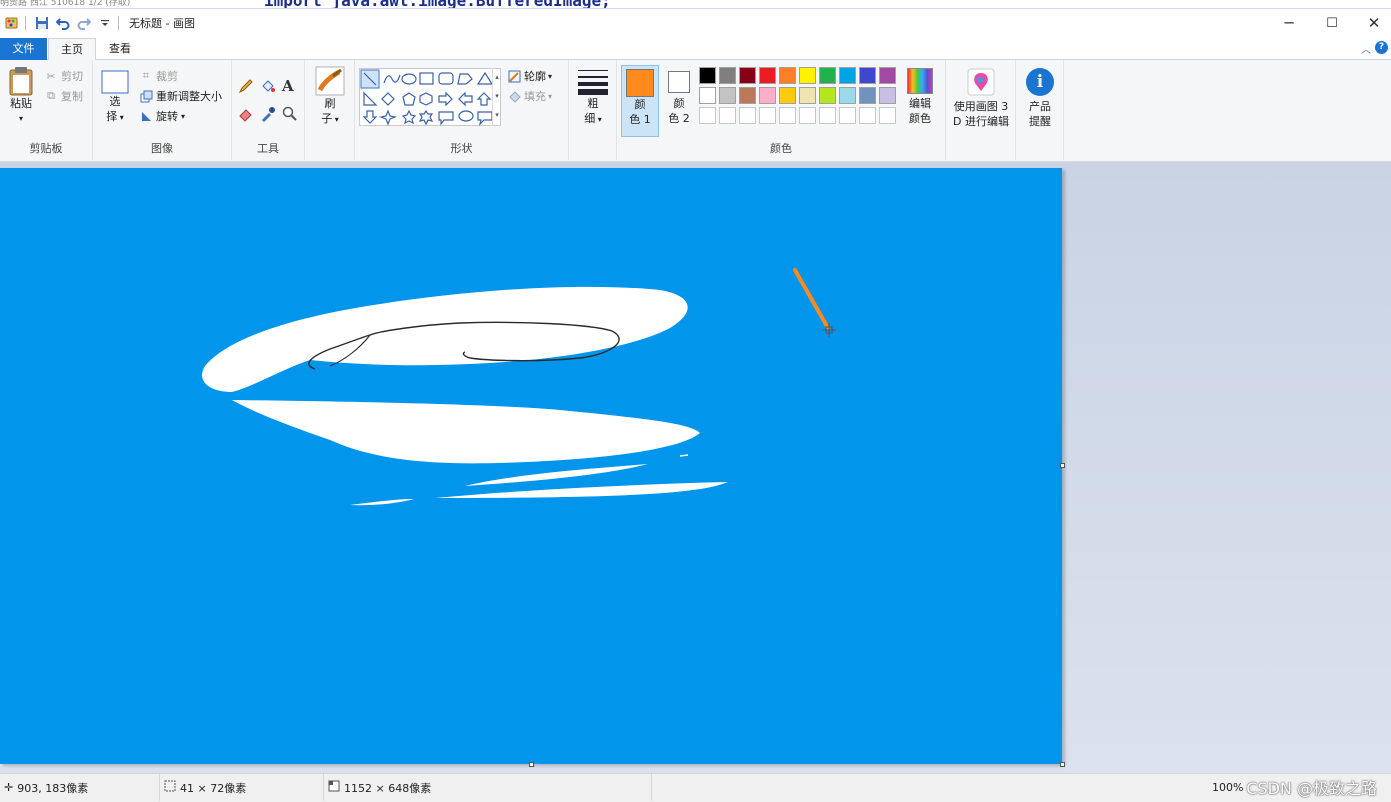  Describe the element at coordinates (1311, 788) in the screenshot. I see `watermark: CSDN @极致之路` at that location.